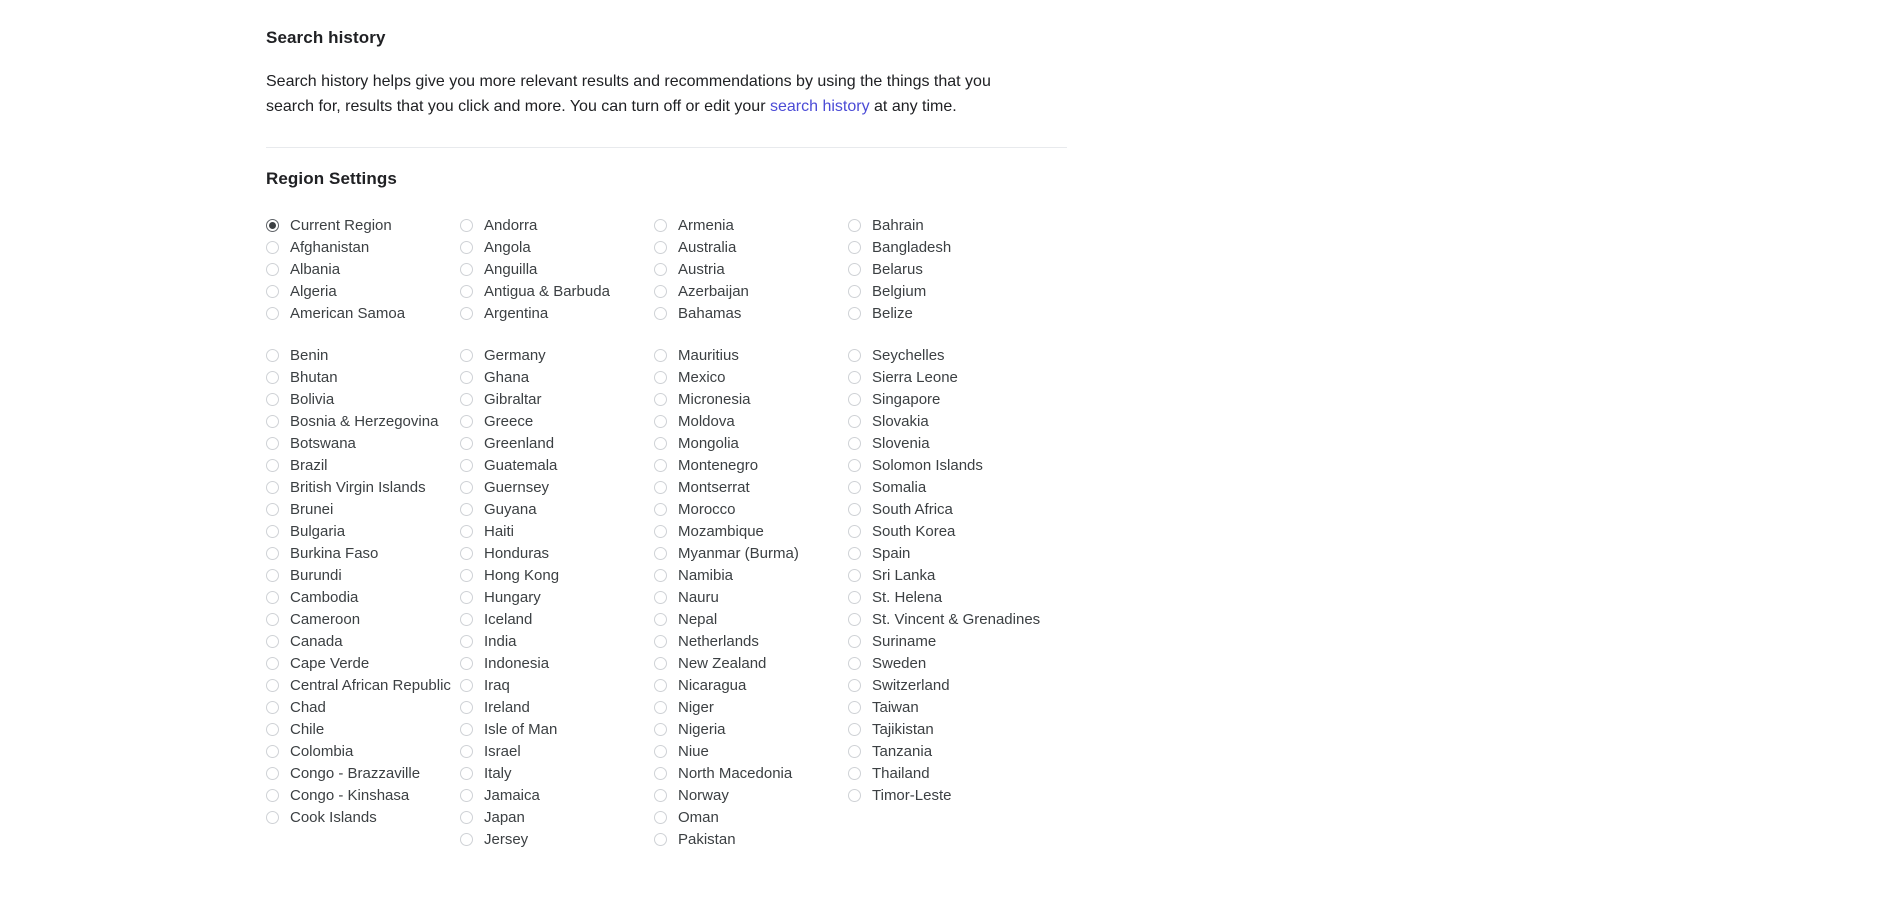  I want to click on region-radio-cape-verde: Cape Verde, so click(363, 664).